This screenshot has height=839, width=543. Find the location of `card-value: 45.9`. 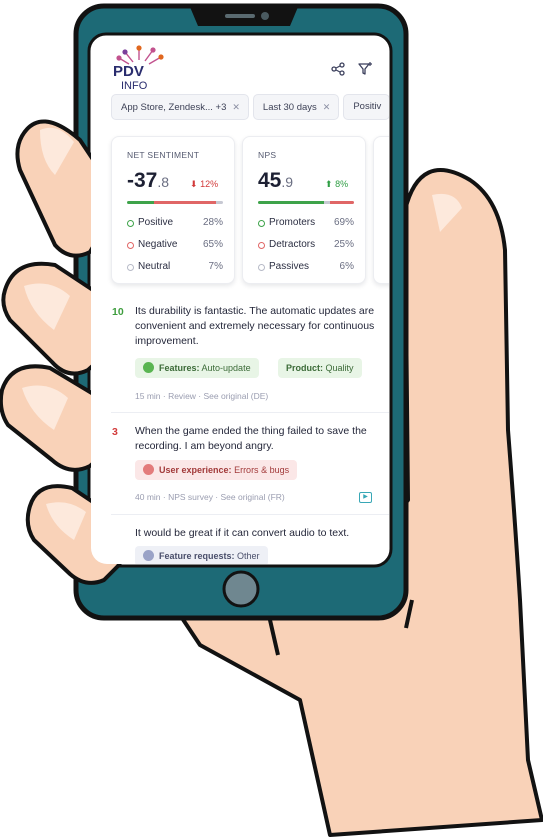

card-value: 45.9 is located at coordinates (275, 181).